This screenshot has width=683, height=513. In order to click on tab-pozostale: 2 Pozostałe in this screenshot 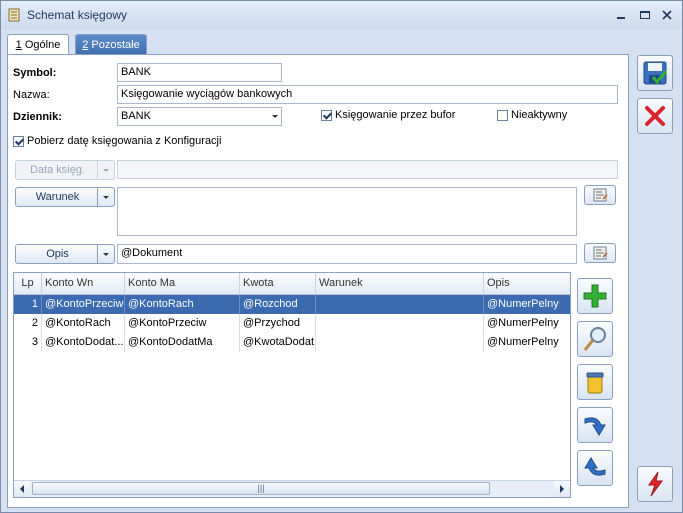, I will do `click(111, 44)`.